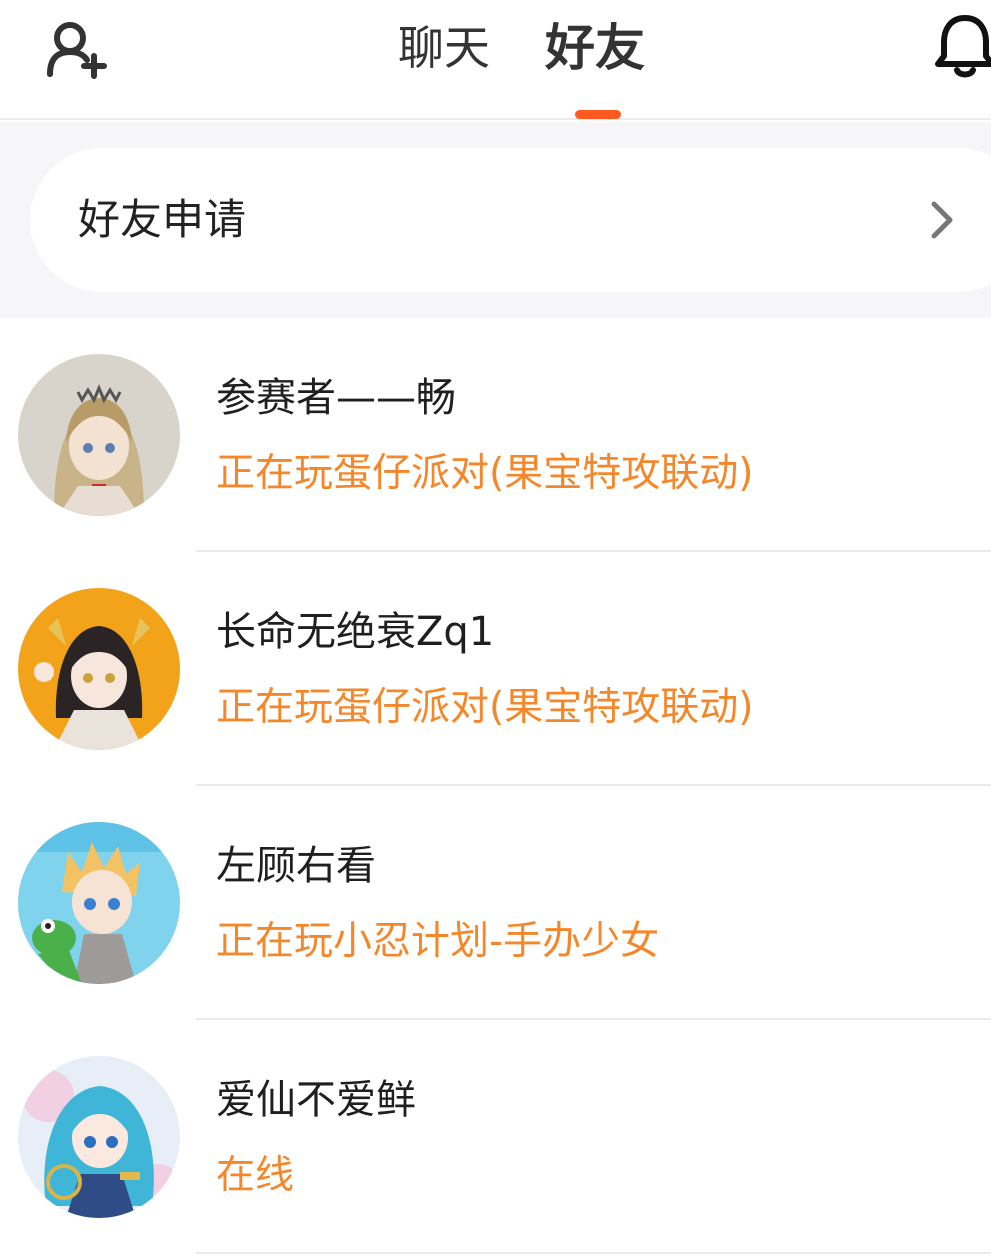 The image size is (991, 1258). Describe the element at coordinates (316, 1100) in the screenshot. I see `friend-name: 爱仙不爱鲜` at that location.